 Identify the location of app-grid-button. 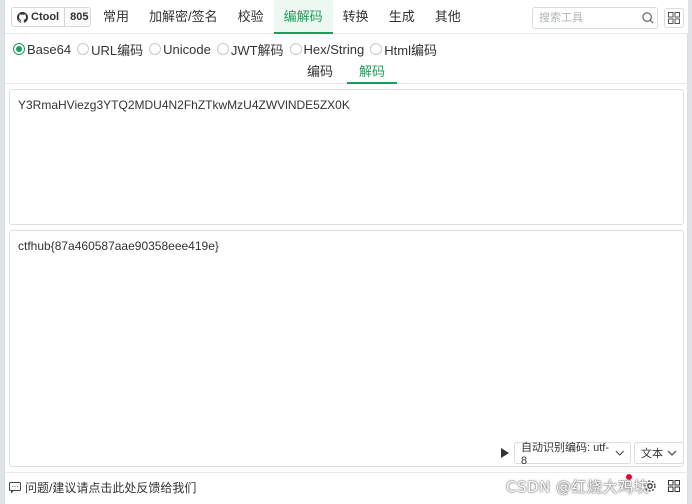
(674, 18).